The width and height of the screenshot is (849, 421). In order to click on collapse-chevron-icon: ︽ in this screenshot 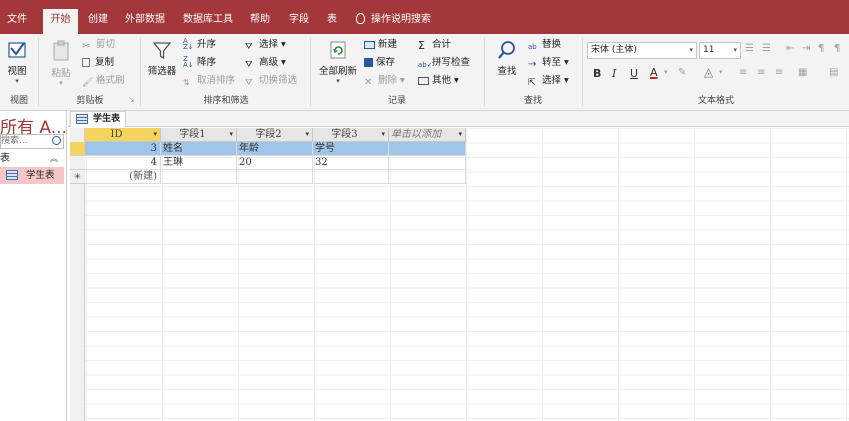, I will do `click(54, 159)`.